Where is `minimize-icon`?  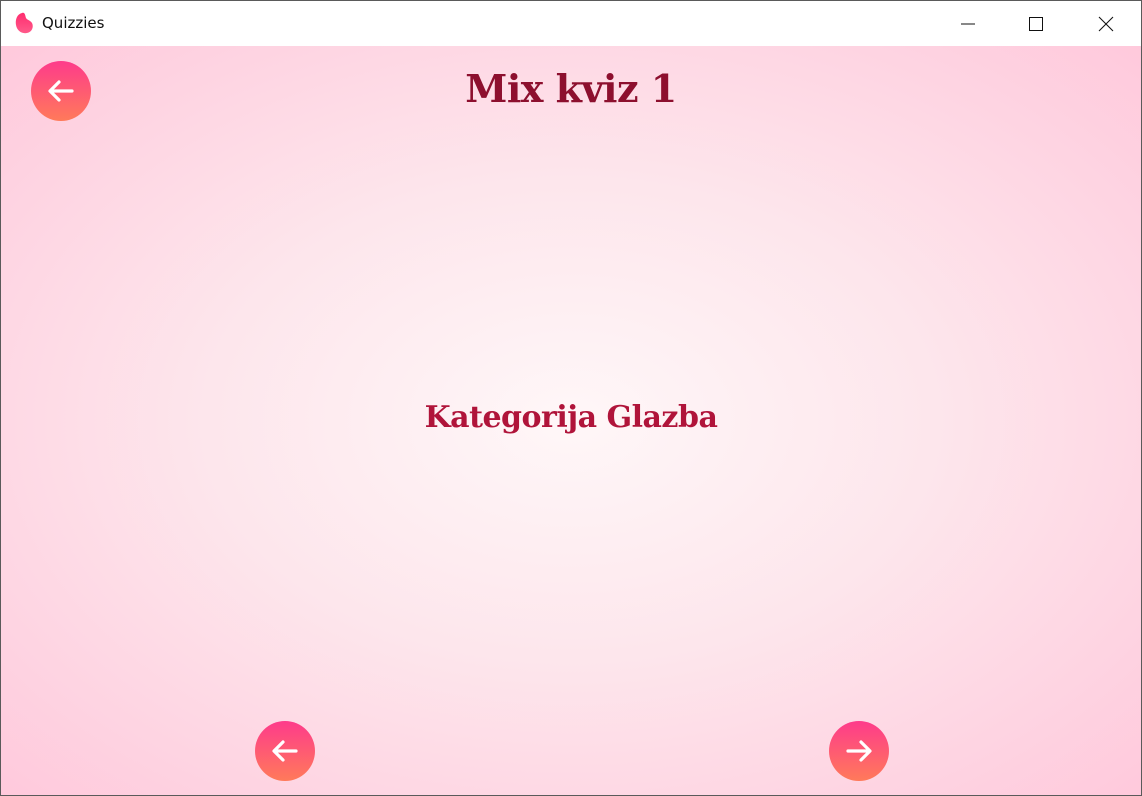
minimize-icon is located at coordinates (968, 23).